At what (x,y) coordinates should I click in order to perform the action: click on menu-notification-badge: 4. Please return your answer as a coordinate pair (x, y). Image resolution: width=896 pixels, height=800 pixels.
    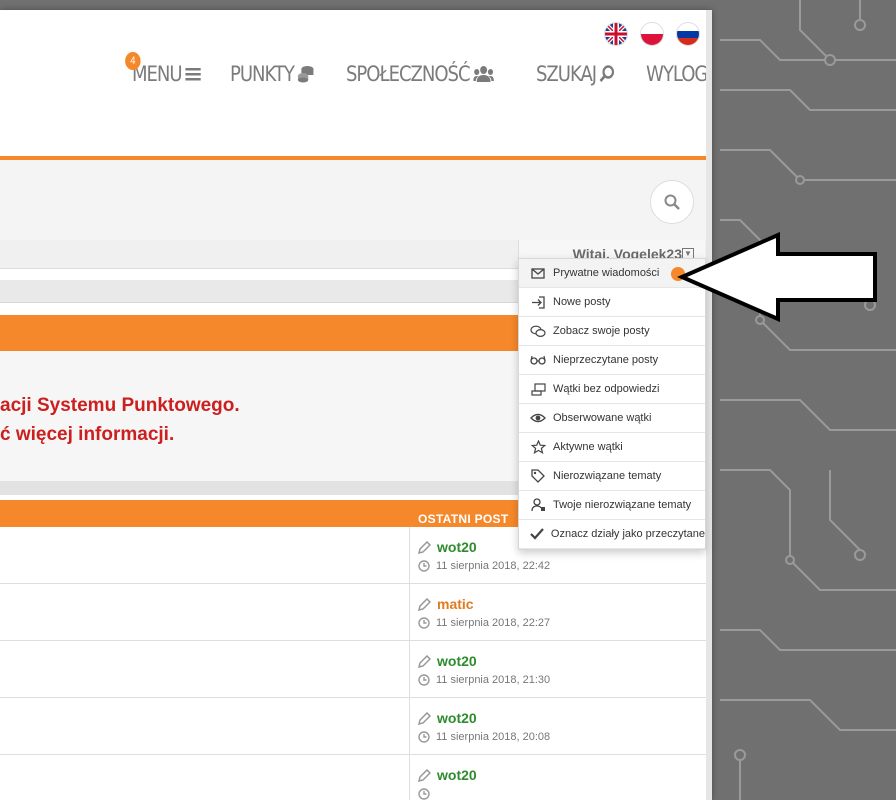
    Looking at the image, I should click on (133, 61).